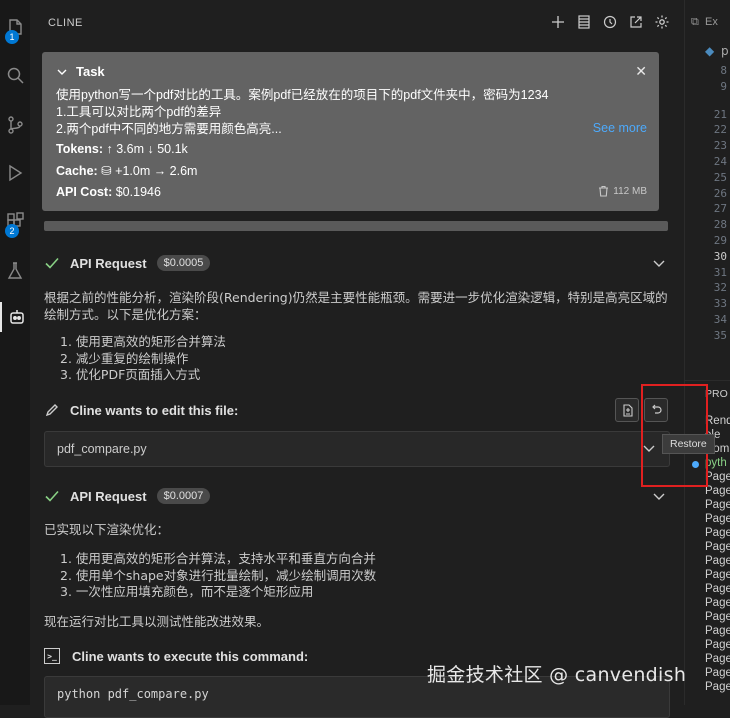  What do you see at coordinates (720, 335) in the screenshot?
I see `line-number: 35` at bounding box center [720, 335].